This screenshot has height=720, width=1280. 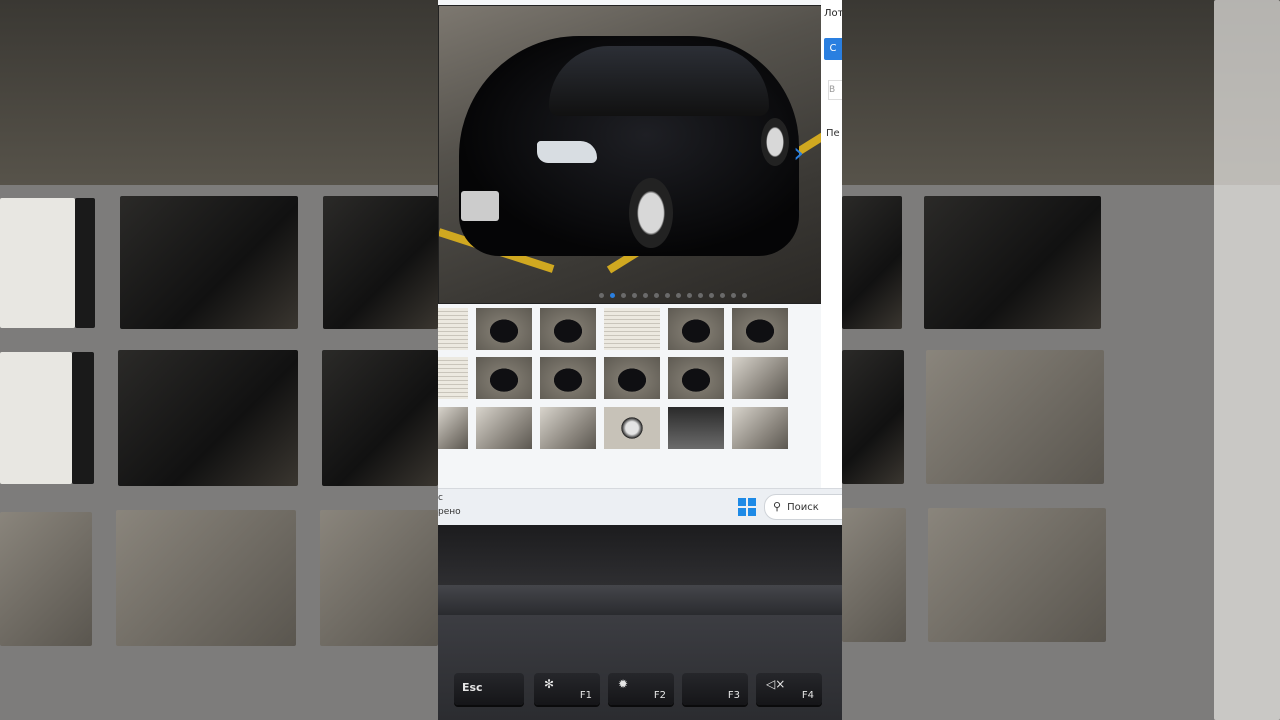 I want to click on taskbar-search: ⚲ Поиск, so click(x=803, y=507).